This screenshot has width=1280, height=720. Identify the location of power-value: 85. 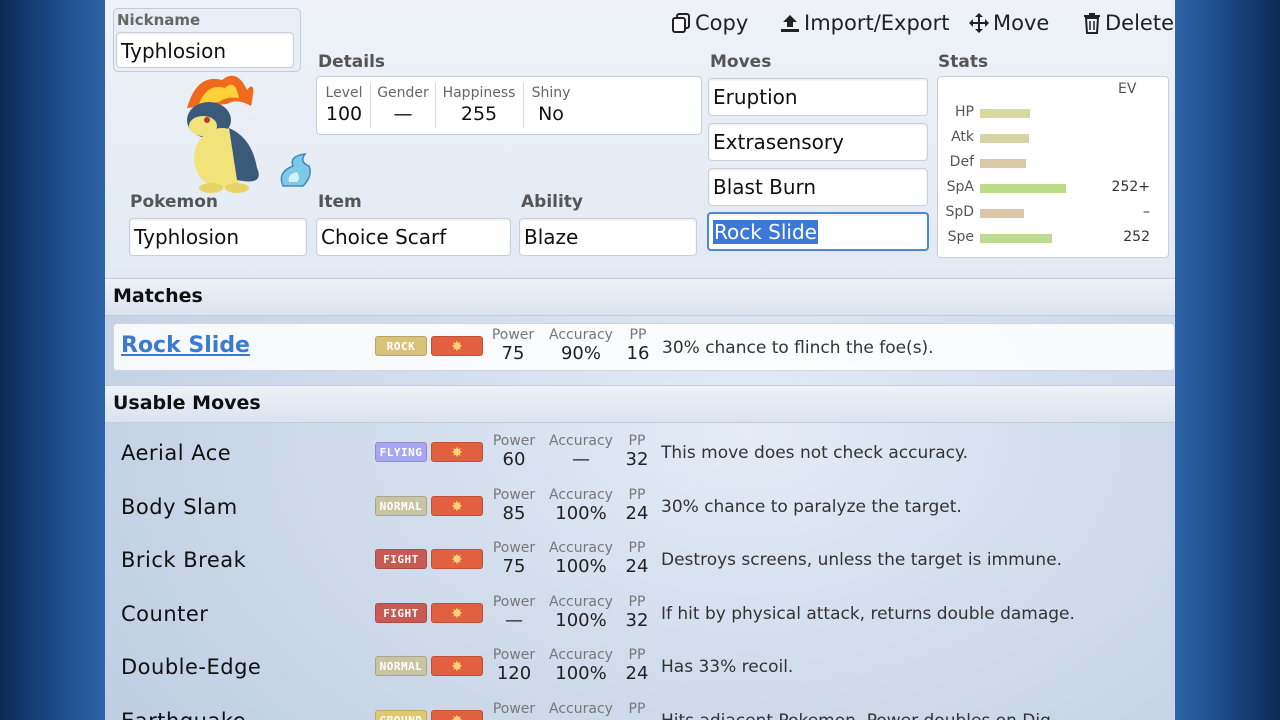
(514, 513).